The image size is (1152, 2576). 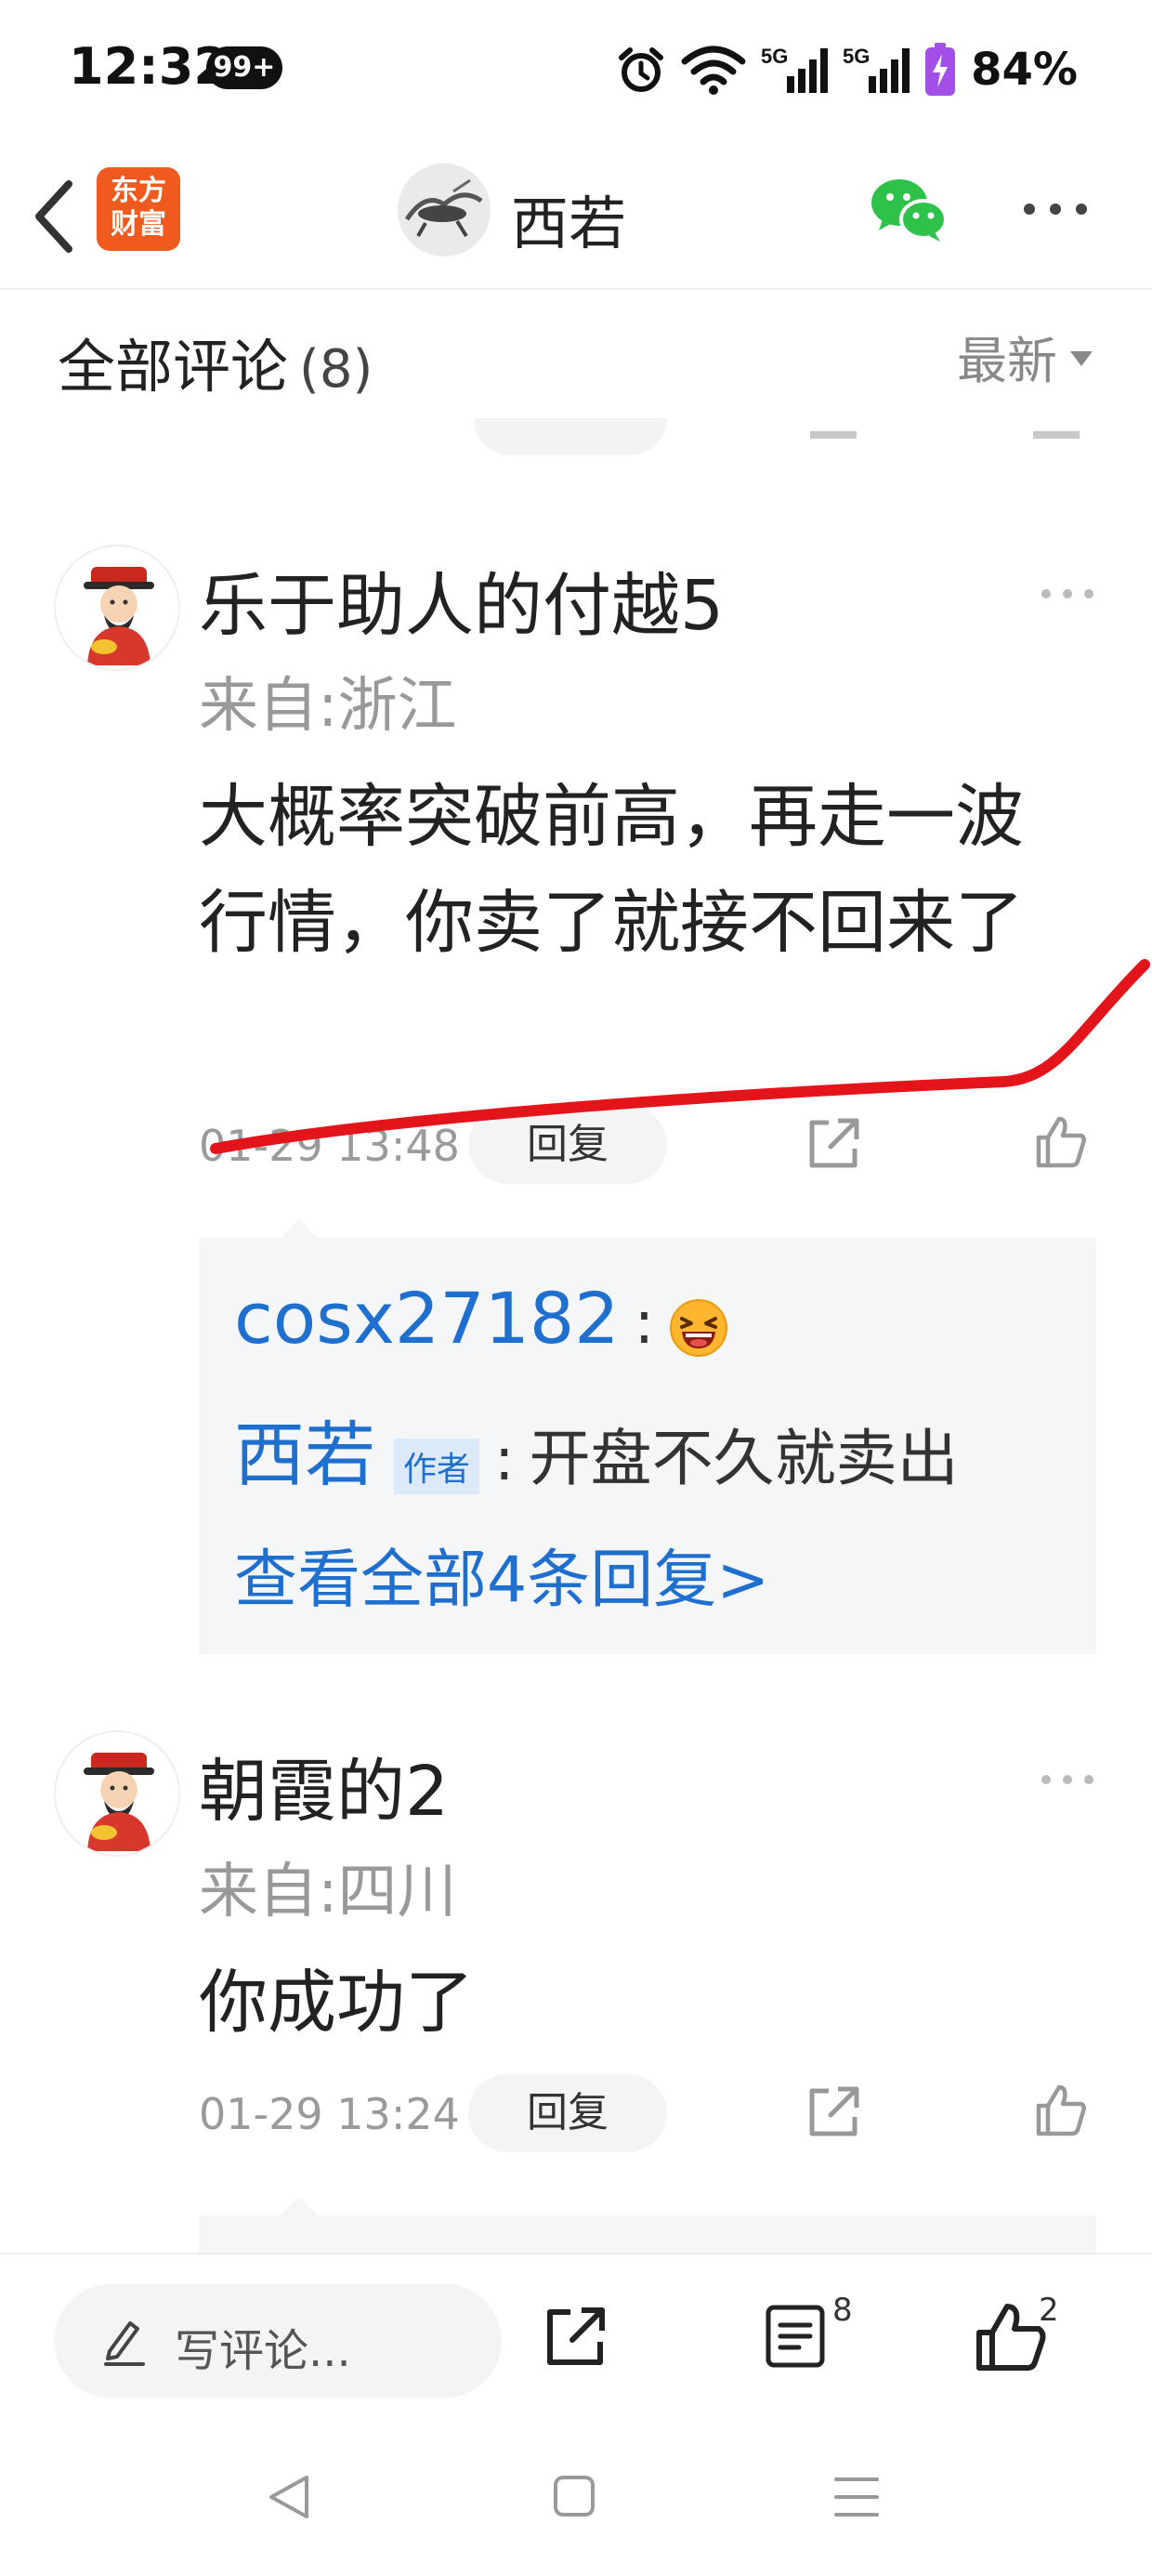 What do you see at coordinates (1056, 435) in the screenshot?
I see `previous-like-icon-clipped` at bounding box center [1056, 435].